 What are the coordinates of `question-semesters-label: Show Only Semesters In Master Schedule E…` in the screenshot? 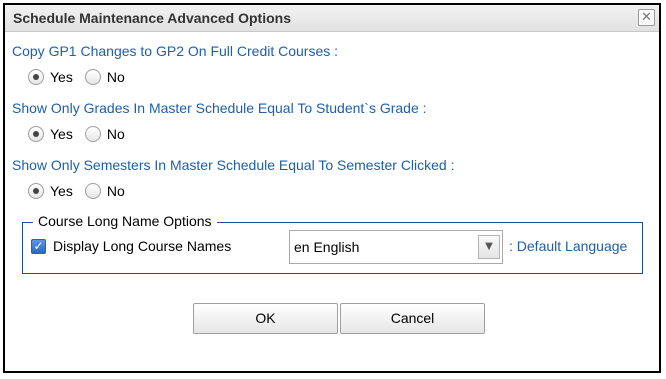 It's located at (233, 165).